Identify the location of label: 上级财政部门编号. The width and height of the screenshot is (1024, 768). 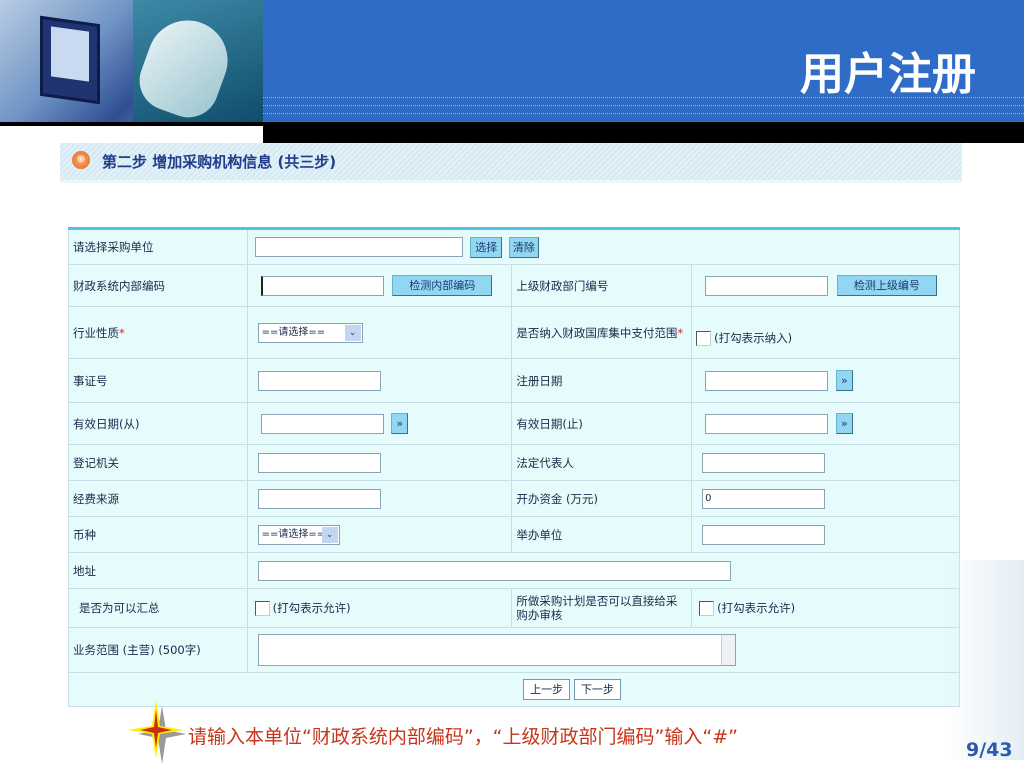
(602, 285).